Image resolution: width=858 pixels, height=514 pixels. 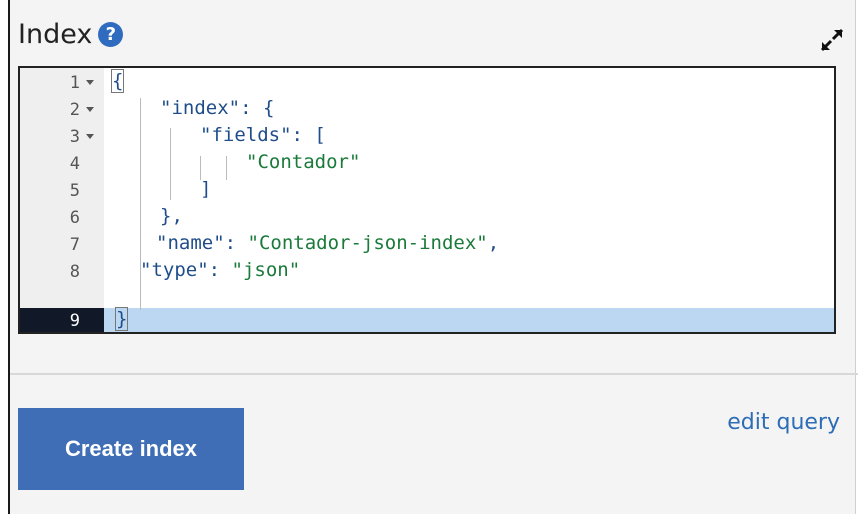 I want to click on line-number: 7, so click(x=74, y=245).